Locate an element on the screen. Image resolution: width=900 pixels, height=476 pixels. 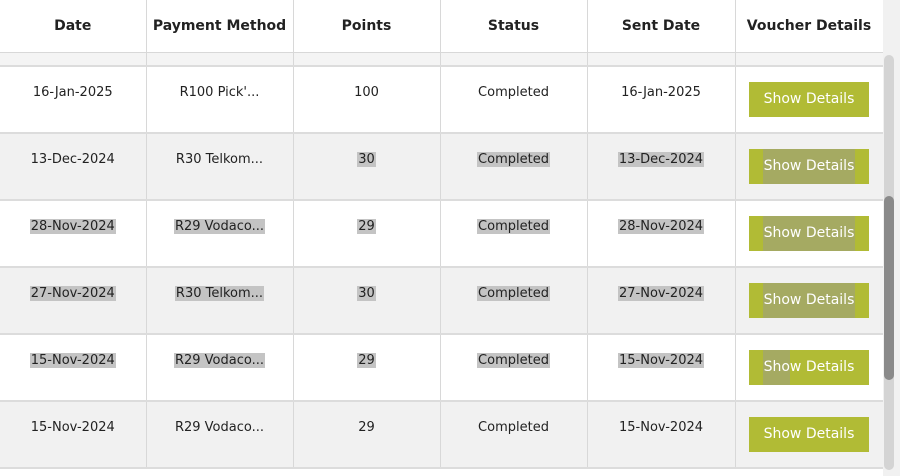
column-header-points: Points is located at coordinates (367, 26).